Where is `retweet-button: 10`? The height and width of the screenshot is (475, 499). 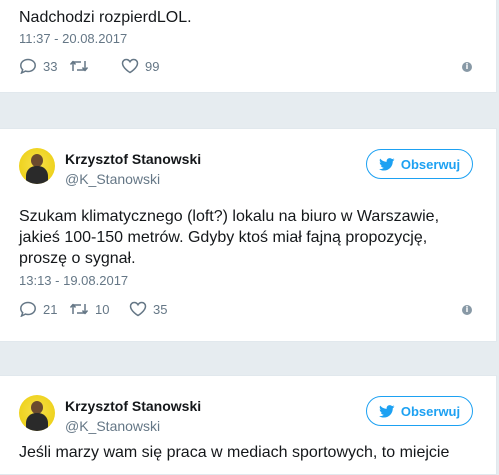 retweet-button: 10 is located at coordinates (99, 309).